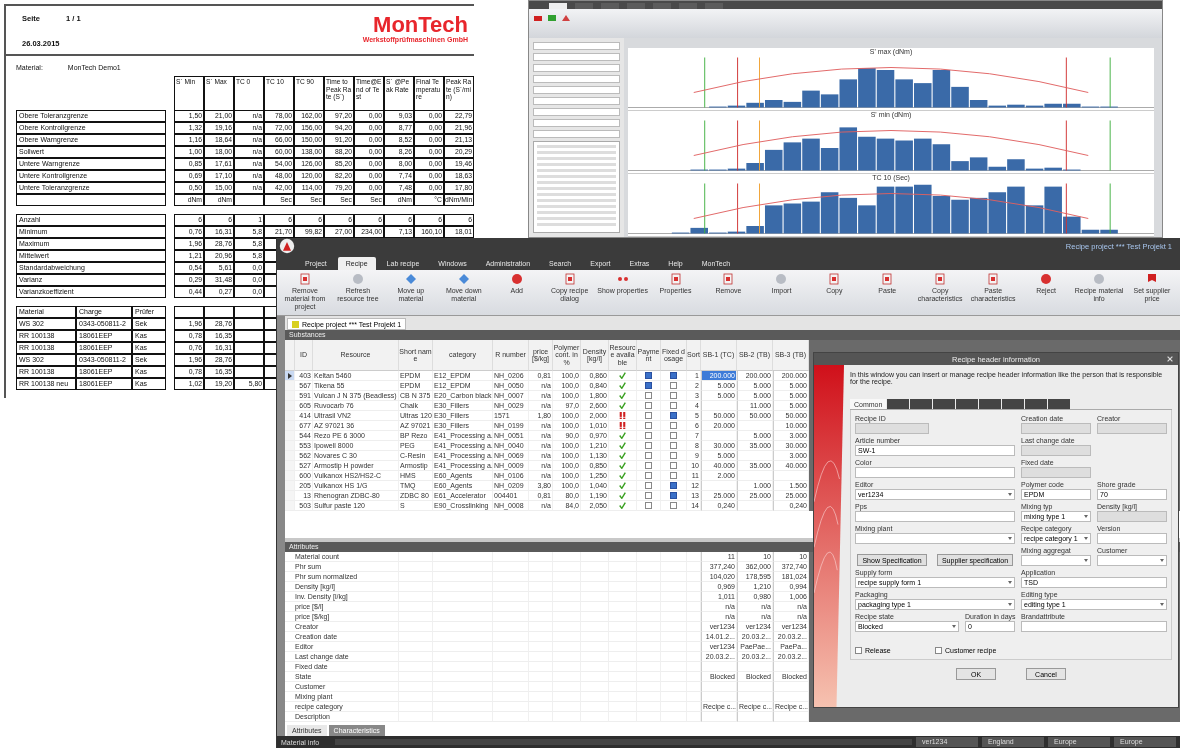 Image resolution: width=1180 pixels, height=748 pixels. I want to click on app-logo-icon, so click(287, 246).